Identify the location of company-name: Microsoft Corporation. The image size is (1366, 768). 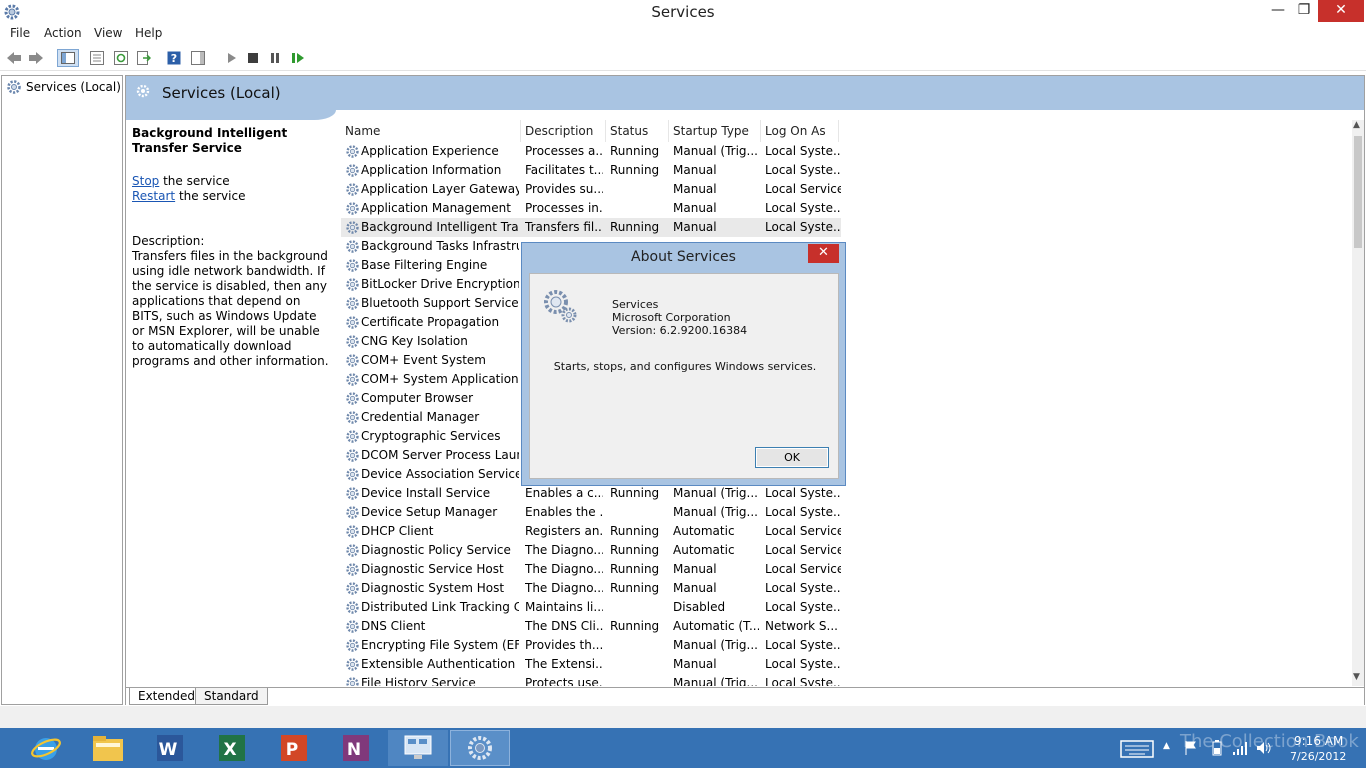
(671, 317).